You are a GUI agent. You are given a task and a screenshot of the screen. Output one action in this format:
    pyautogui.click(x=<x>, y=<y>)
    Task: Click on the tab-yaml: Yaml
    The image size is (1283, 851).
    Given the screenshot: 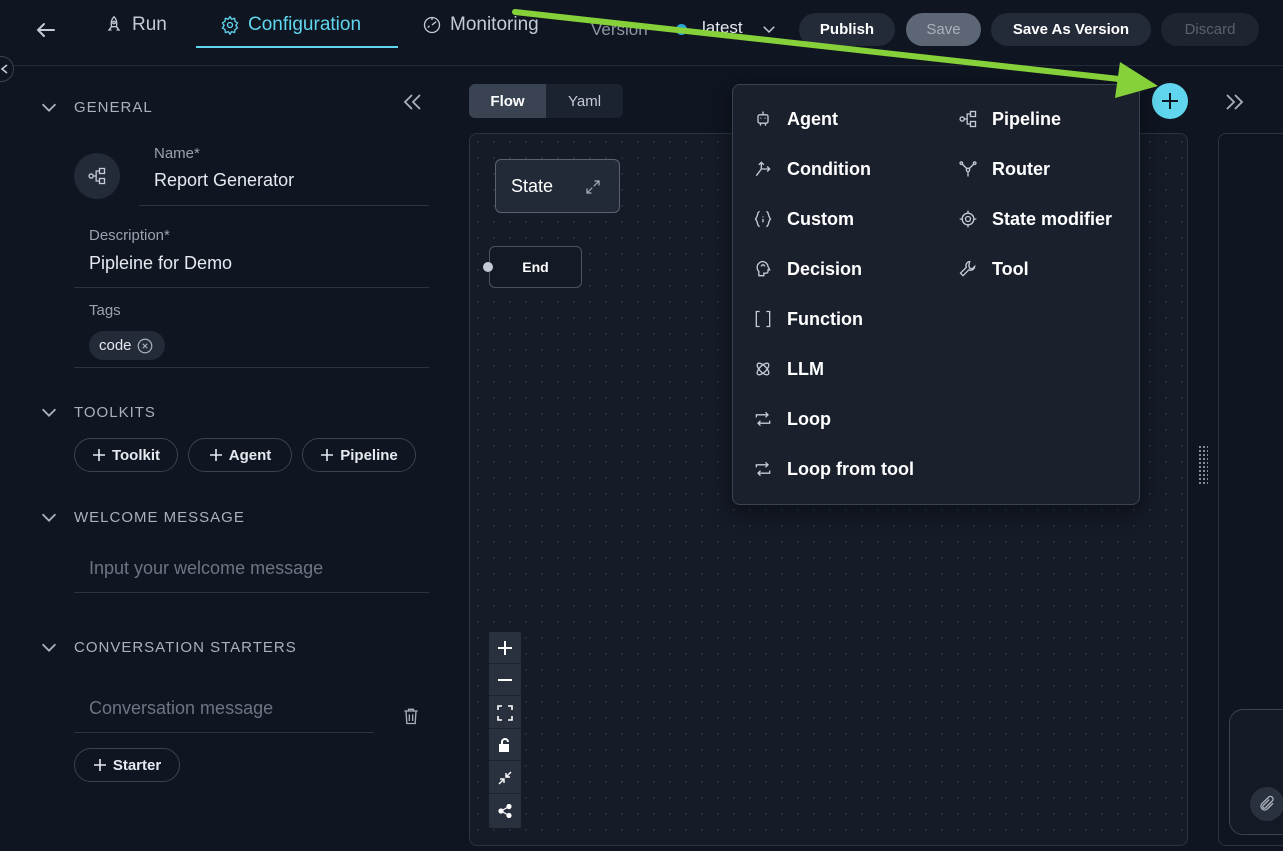 What is the action you would take?
    pyautogui.click(x=584, y=101)
    